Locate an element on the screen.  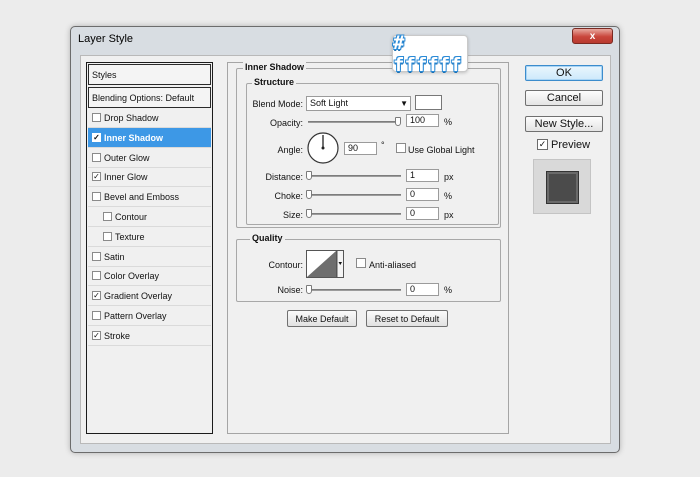
dialog-title: Layer Style is located at coordinates (106, 39).